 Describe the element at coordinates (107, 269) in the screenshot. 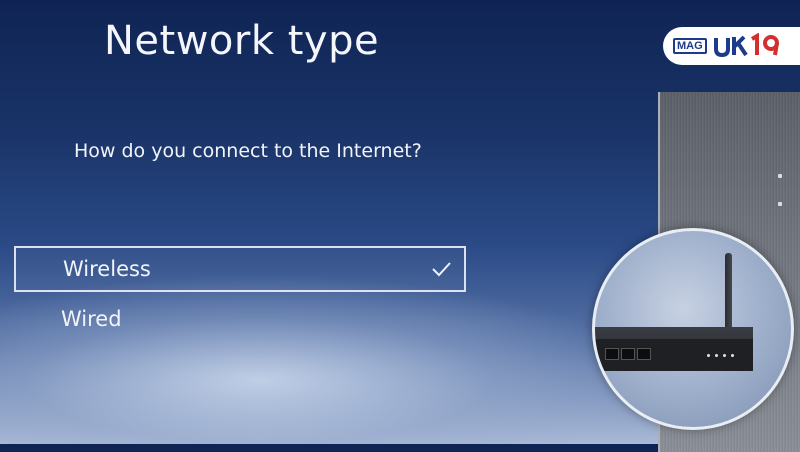

I see `option-wireless-label: Wireless` at that location.